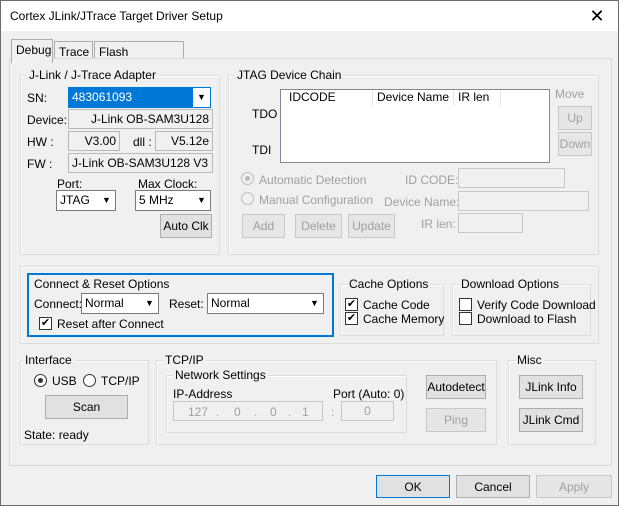 Image resolution: width=619 pixels, height=506 pixels. I want to click on idcode-label: ID CODE:, so click(432, 180).